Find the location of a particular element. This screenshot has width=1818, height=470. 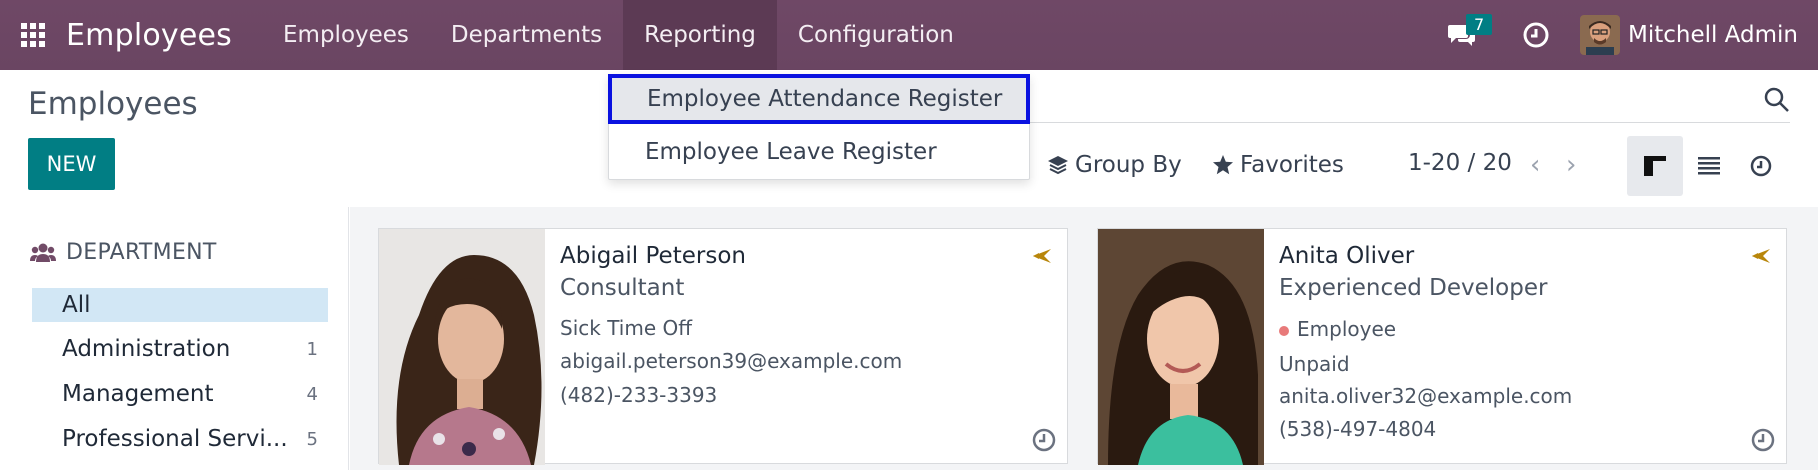

menu-departments: Departments is located at coordinates (526, 35).